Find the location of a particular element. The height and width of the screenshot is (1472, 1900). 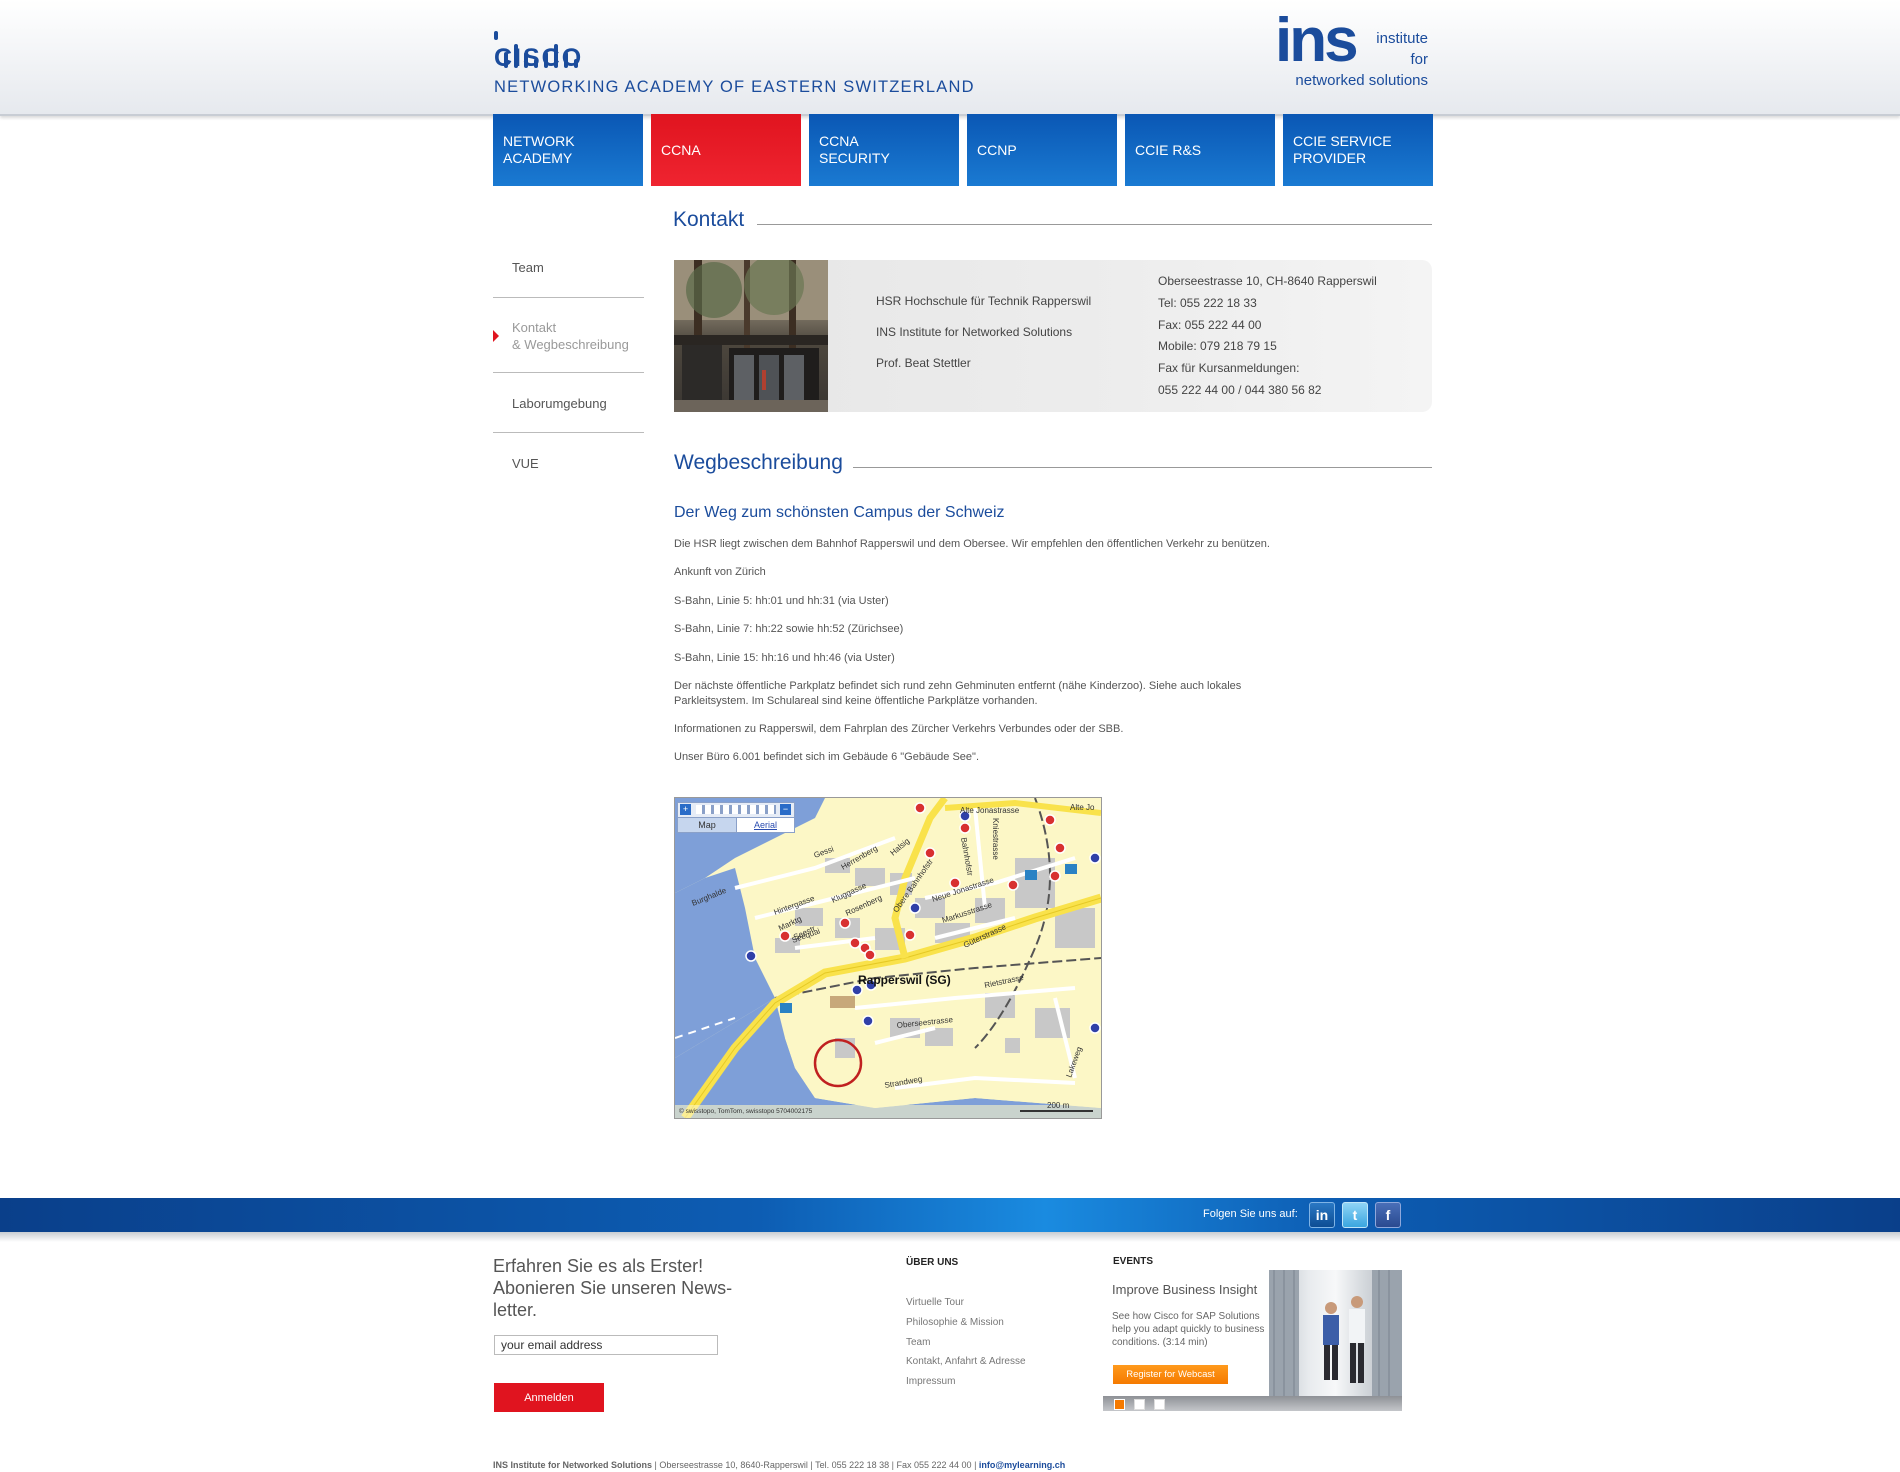

events-title: EVENTS is located at coordinates (1133, 1261).